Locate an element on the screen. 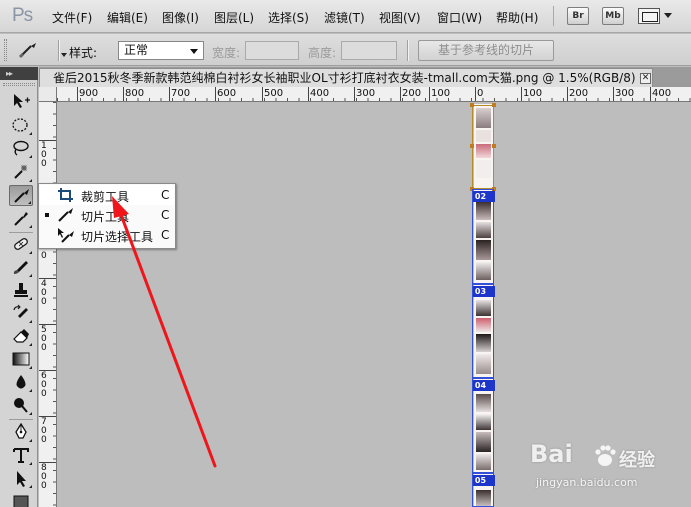 The width and height of the screenshot is (691, 507). slice-tool-active is located at coordinates (21, 195).